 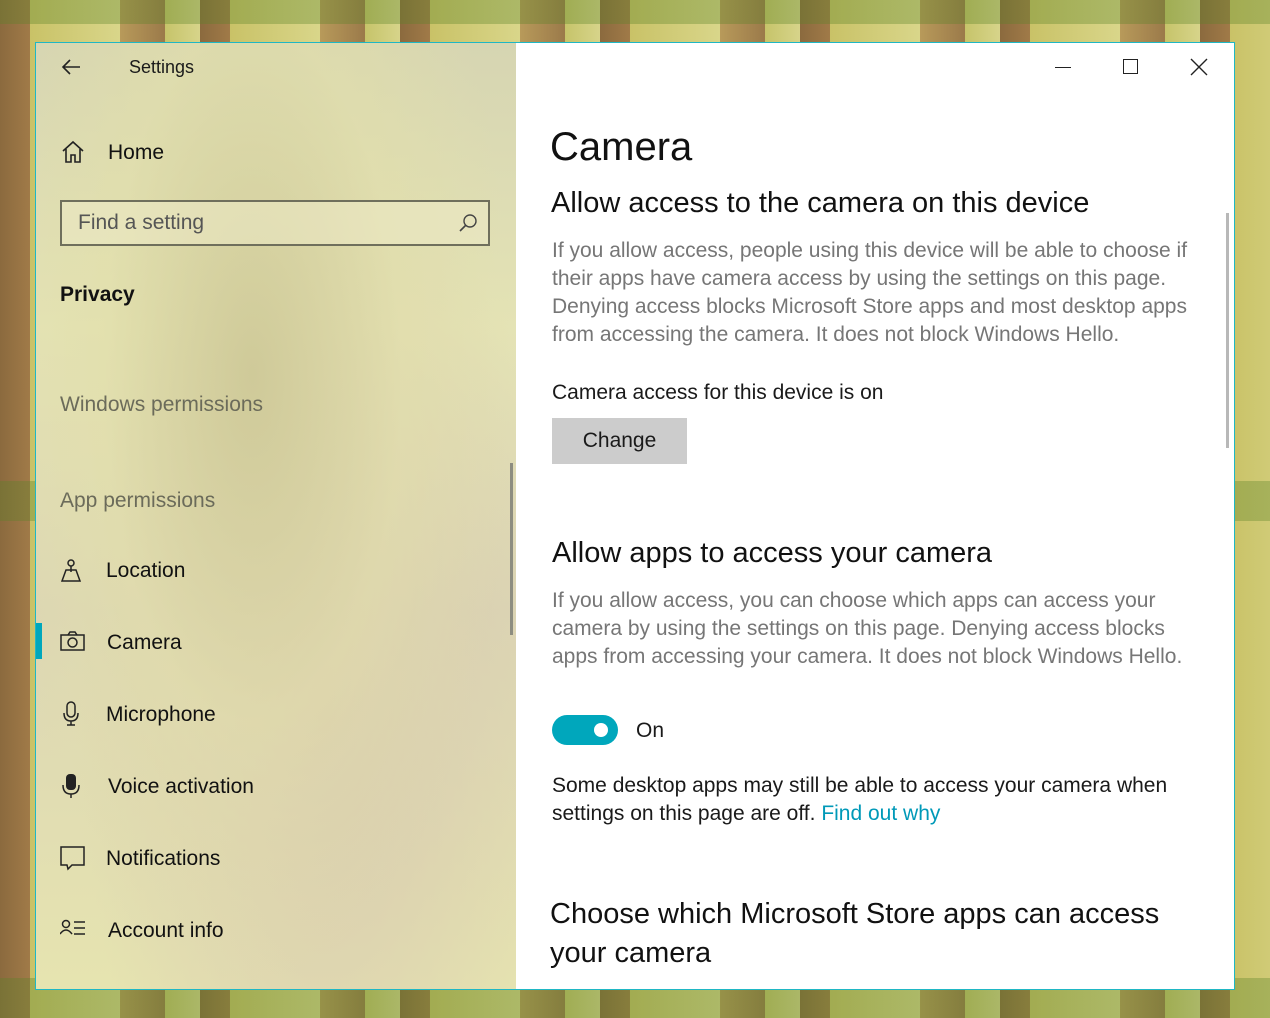 What do you see at coordinates (73, 714) in the screenshot?
I see `microphone-icon` at bounding box center [73, 714].